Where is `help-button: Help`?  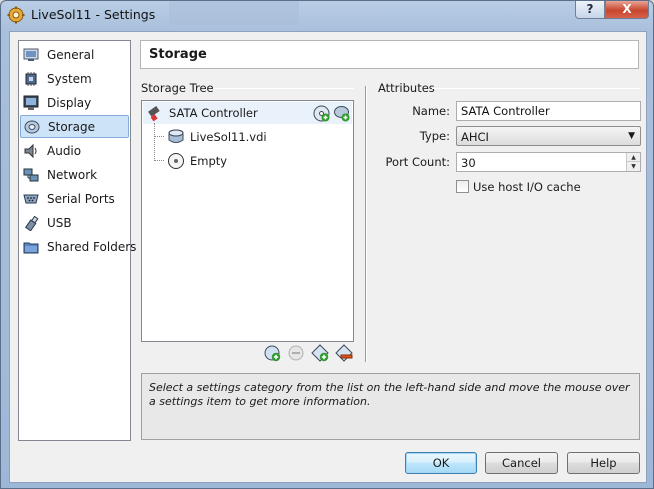
help-button: Help is located at coordinates (603, 463).